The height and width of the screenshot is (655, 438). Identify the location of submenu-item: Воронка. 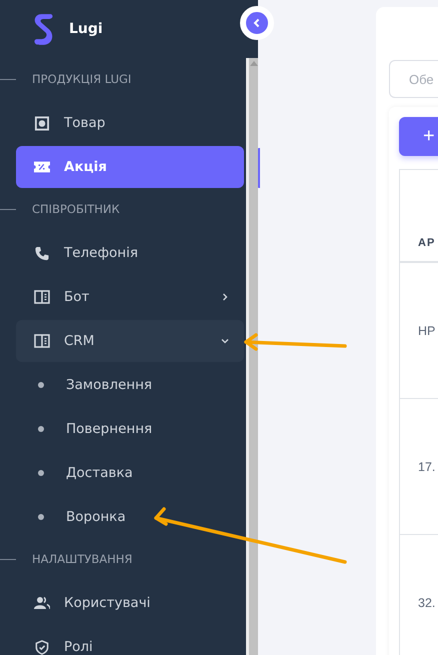
(130, 517).